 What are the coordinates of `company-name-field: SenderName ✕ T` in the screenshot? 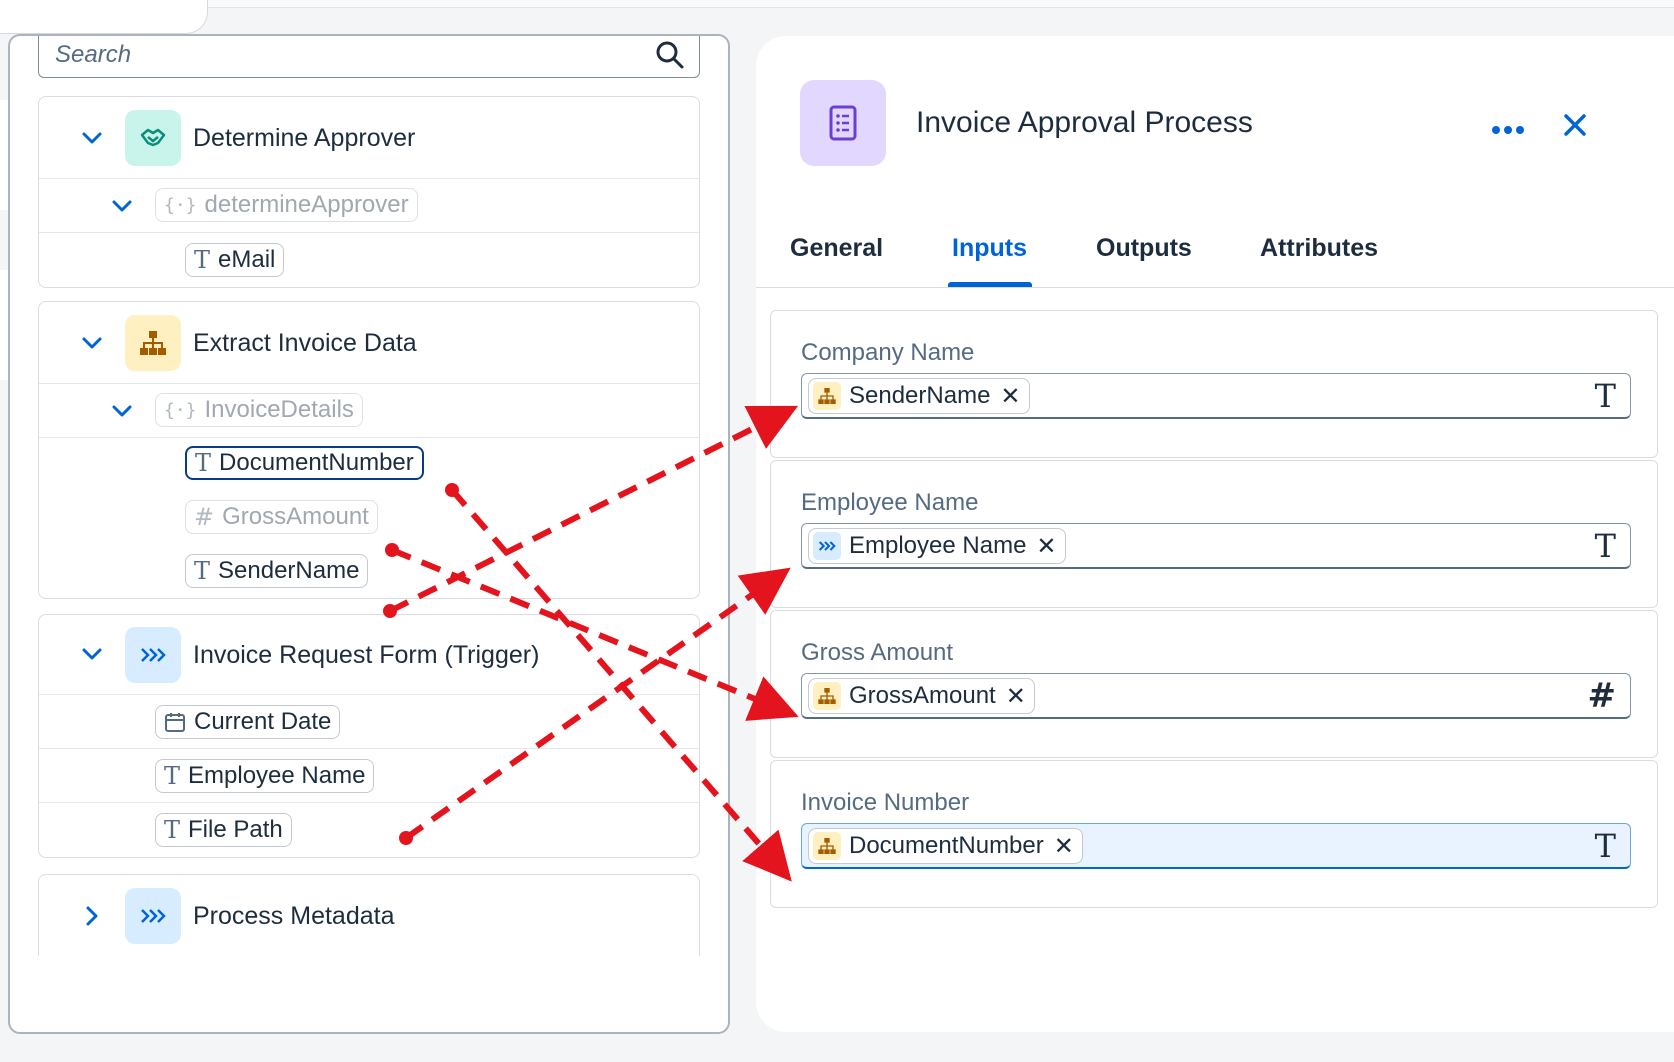 It's located at (1216, 396).